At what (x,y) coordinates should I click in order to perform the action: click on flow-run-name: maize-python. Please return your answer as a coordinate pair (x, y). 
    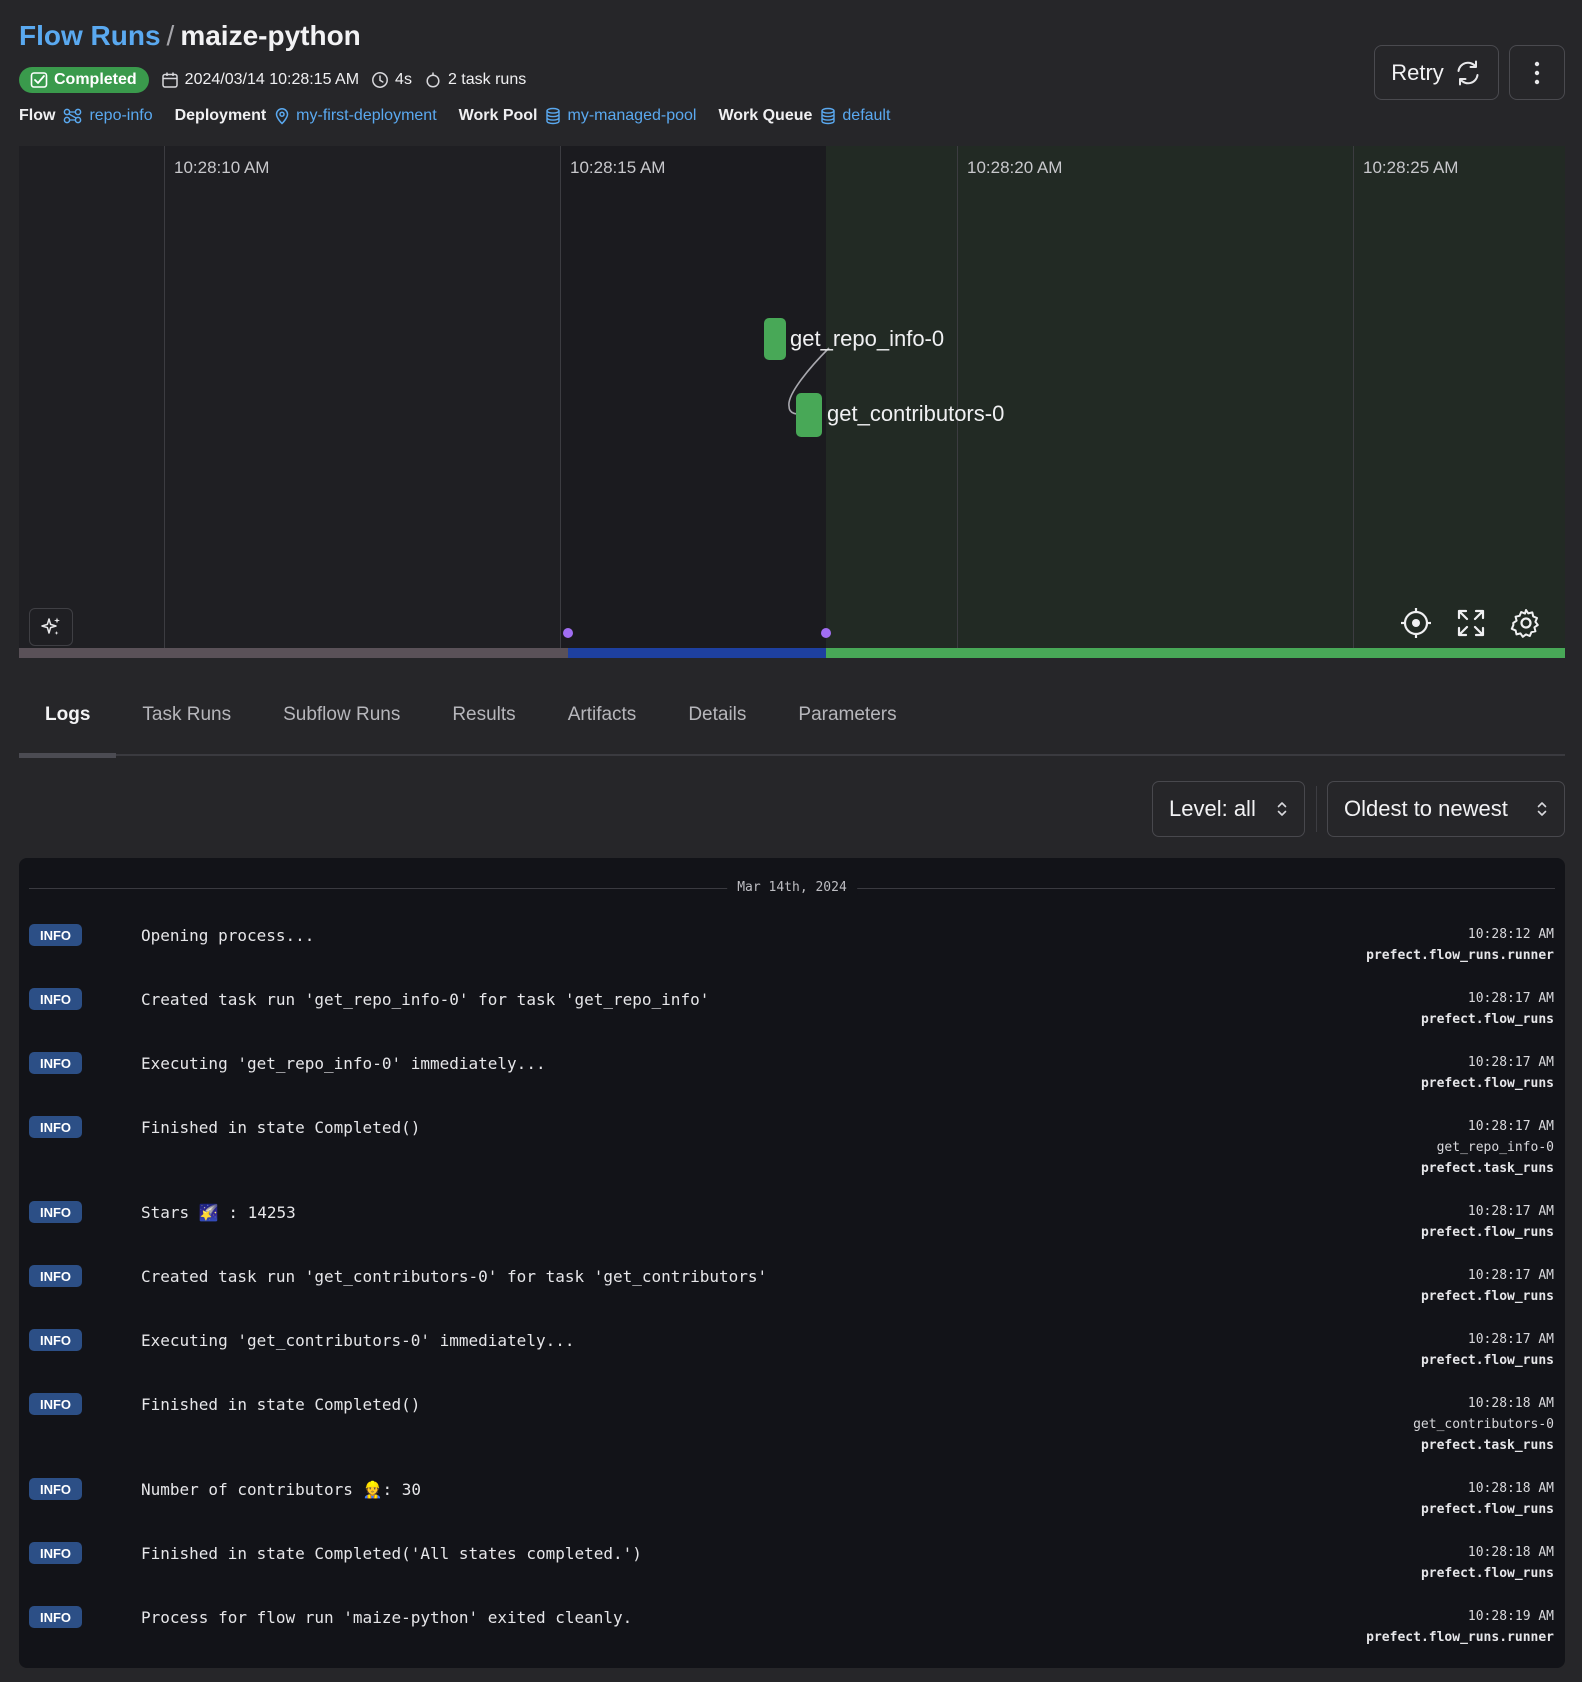
    Looking at the image, I should click on (270, 35).